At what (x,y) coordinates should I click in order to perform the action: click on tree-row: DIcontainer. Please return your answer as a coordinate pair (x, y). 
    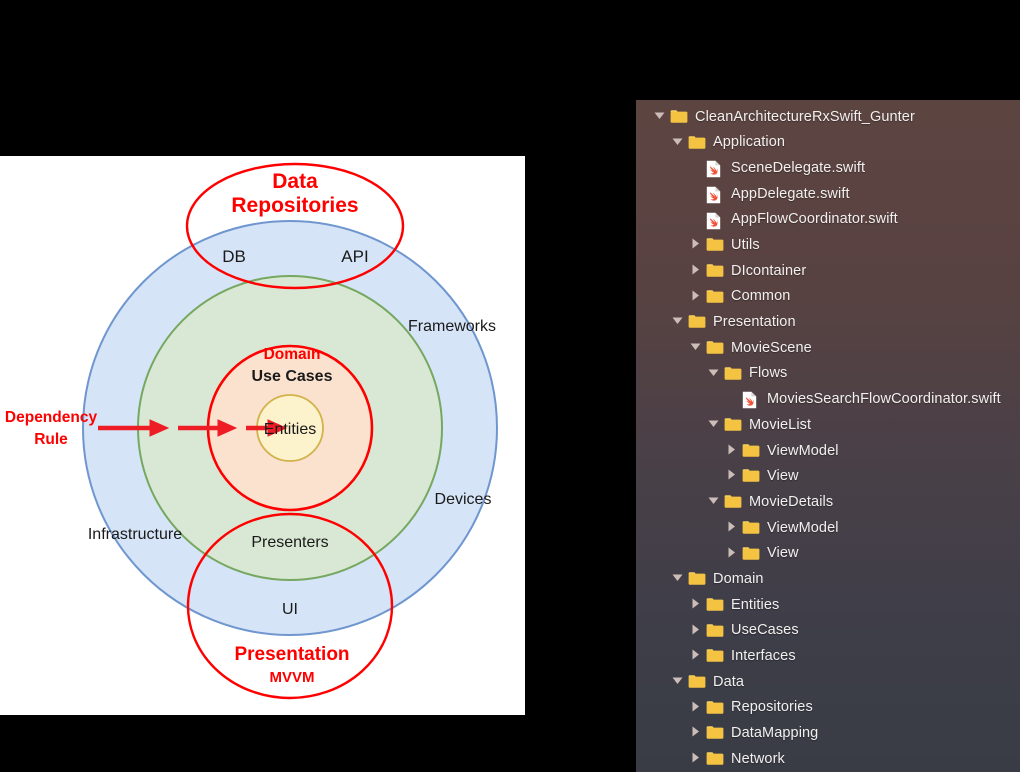
    Looking at the image, I should click on (828, 271).